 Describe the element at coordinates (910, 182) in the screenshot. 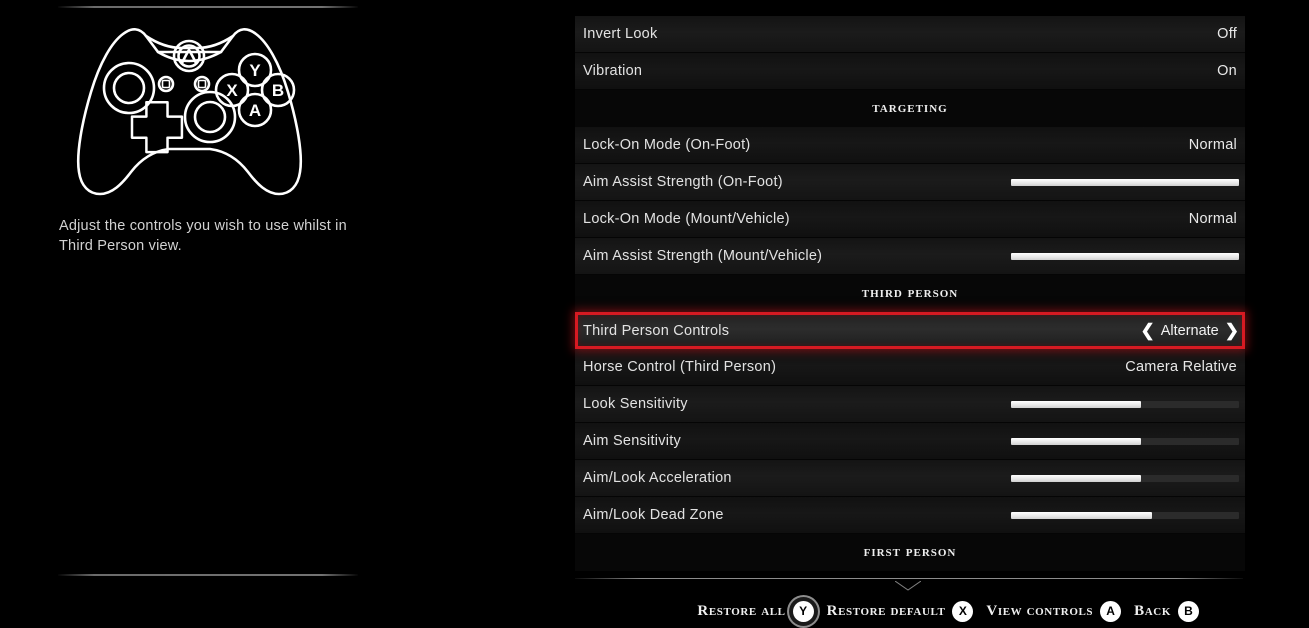

I see `settings-row: Aim Assist Strength (On-Foot)` at that location.